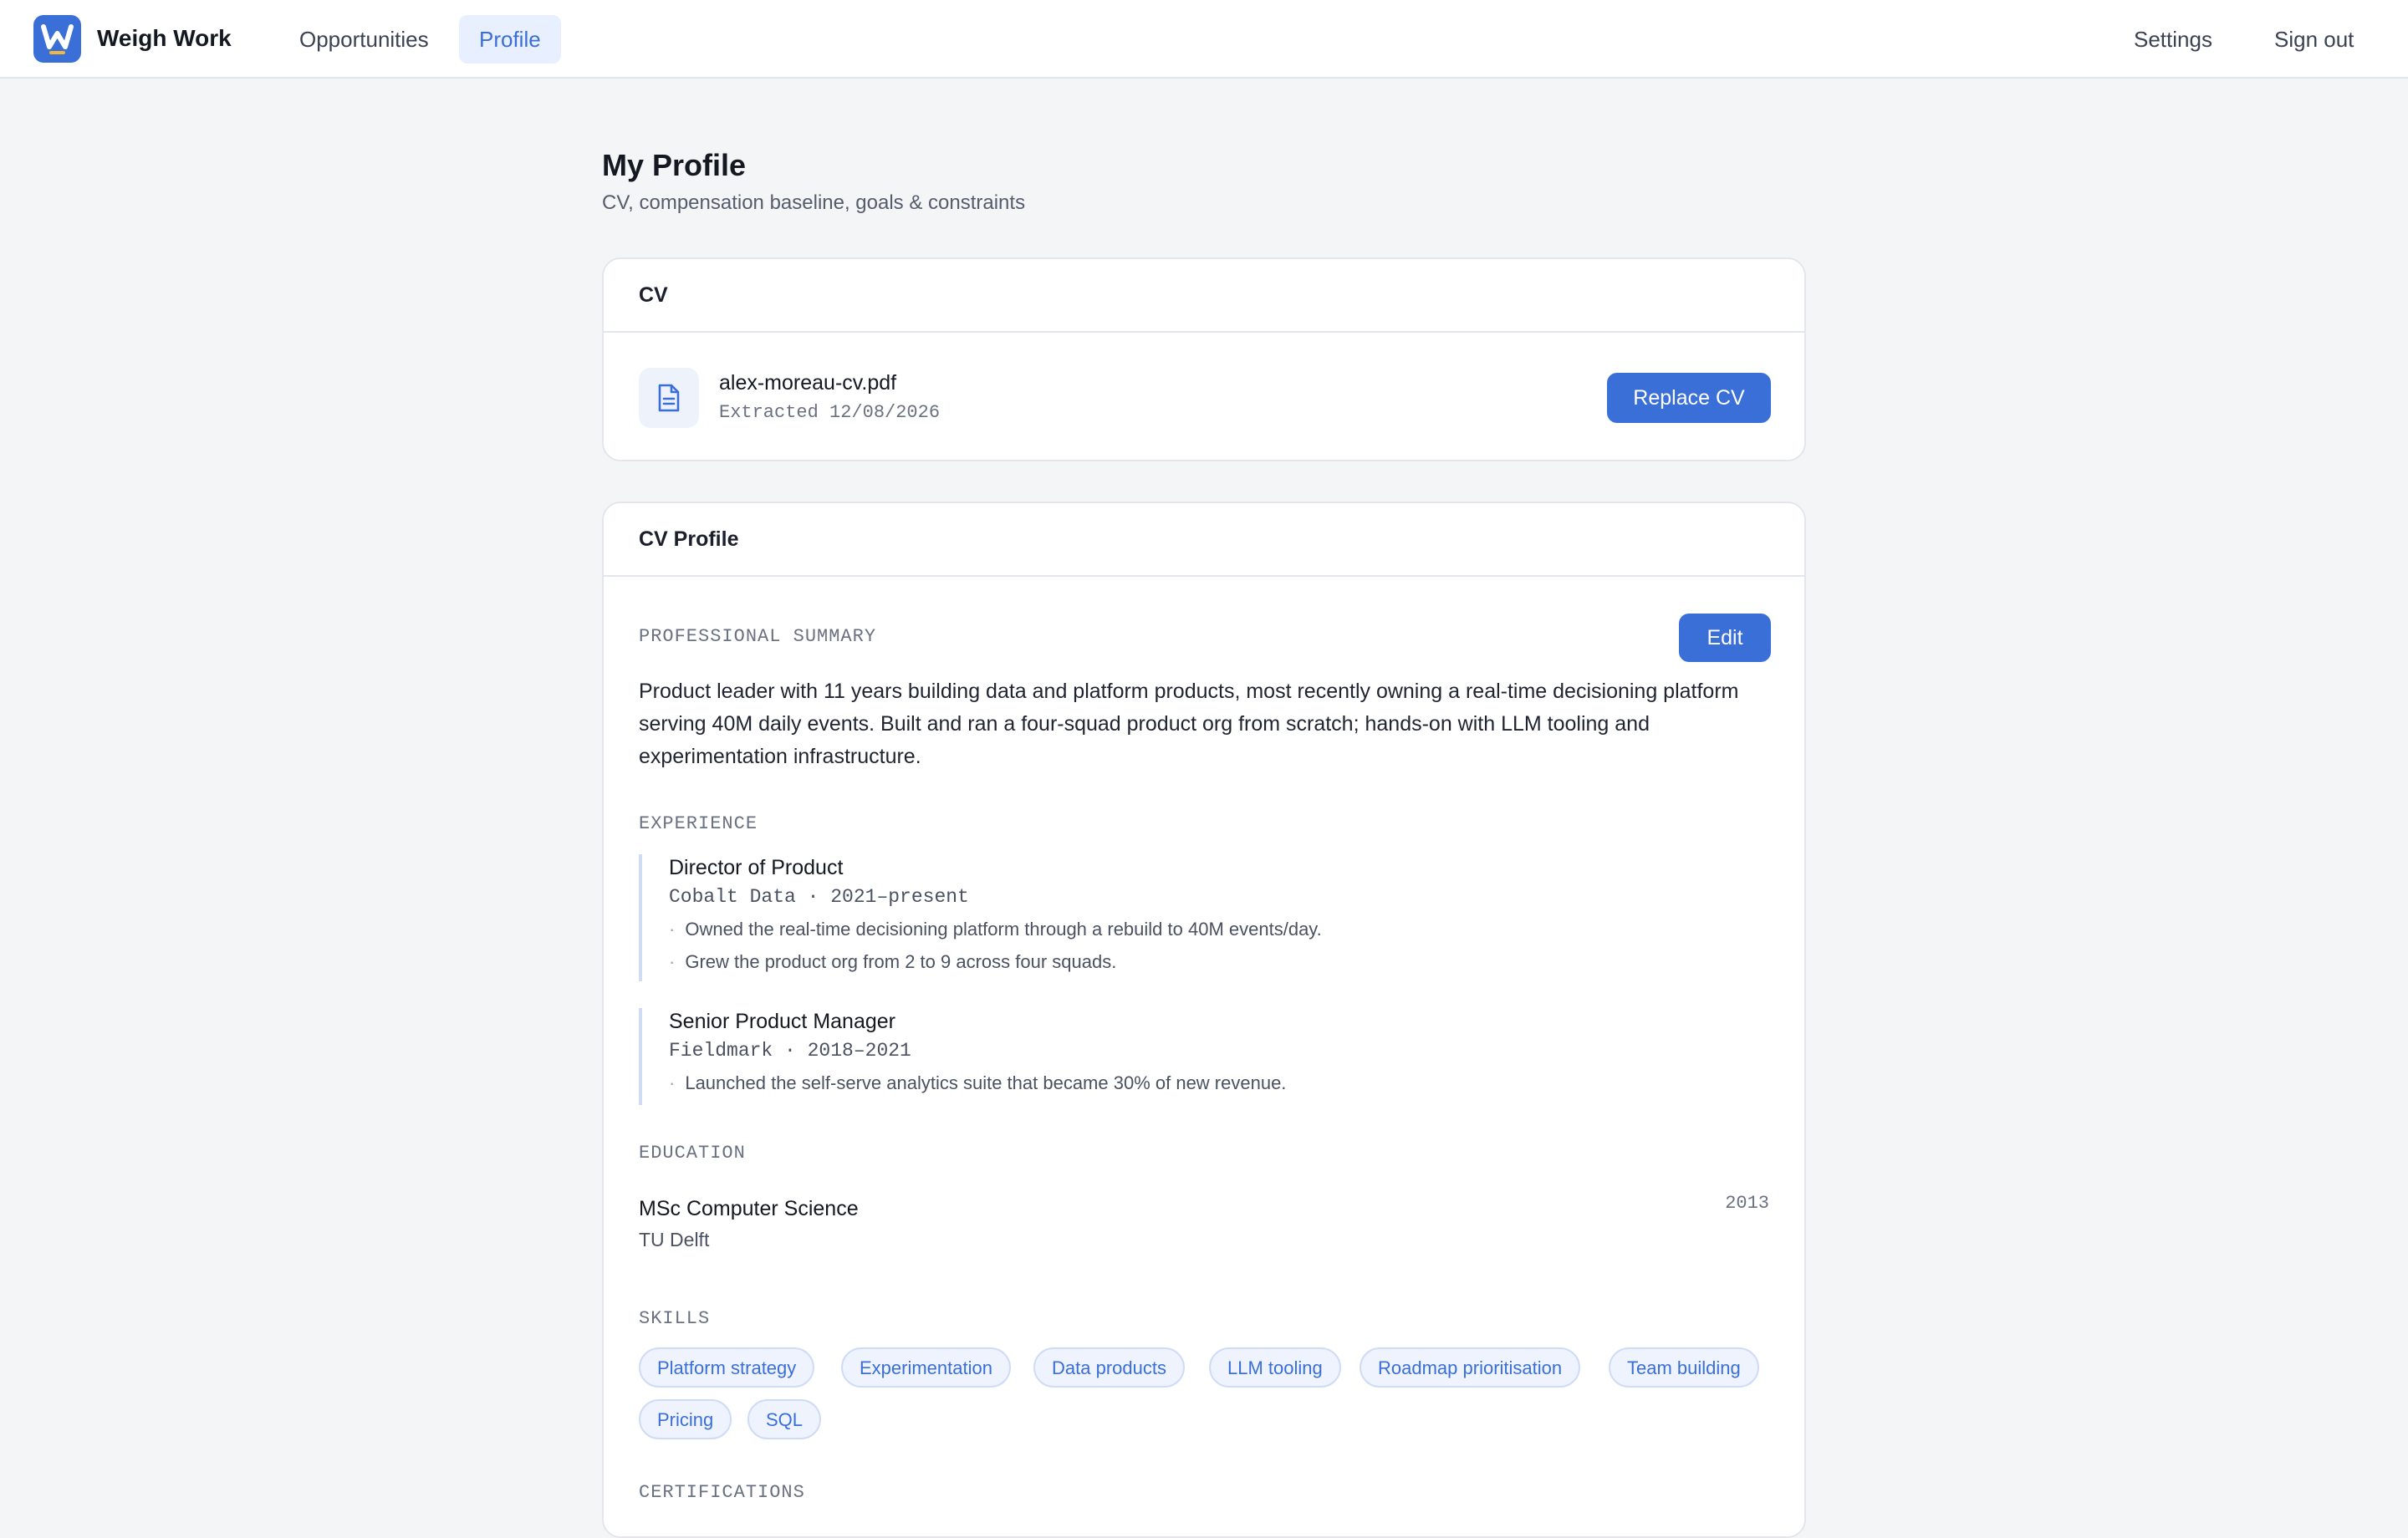  What do you see at coordinates (675, 165) in the screenshot?
I see `page-title: My Profile` at bounding box center [675, 165].